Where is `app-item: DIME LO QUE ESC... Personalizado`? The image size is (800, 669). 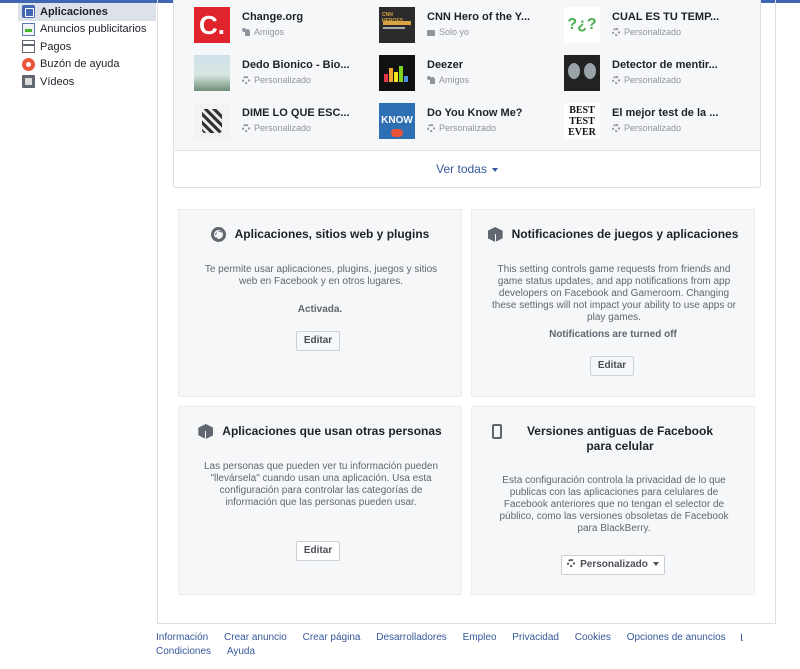
app-item: DIME LO QUE ESC... Personalizado is located at coordinates (284, 122).